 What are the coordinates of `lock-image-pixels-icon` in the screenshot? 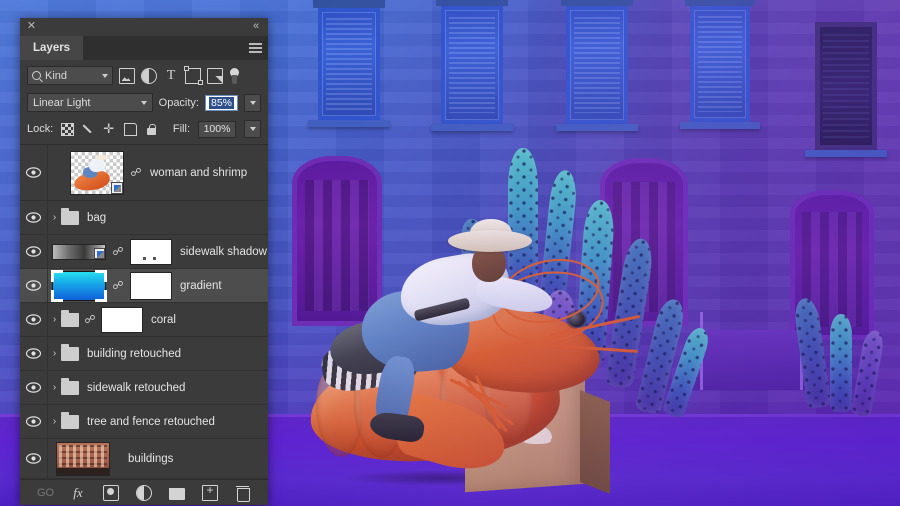 It's located at (88, 129).